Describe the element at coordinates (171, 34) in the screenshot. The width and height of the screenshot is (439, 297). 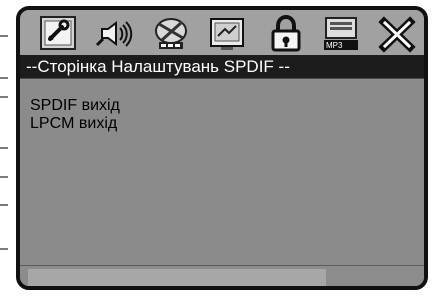
I see `dolby-setup-icon` at that location.